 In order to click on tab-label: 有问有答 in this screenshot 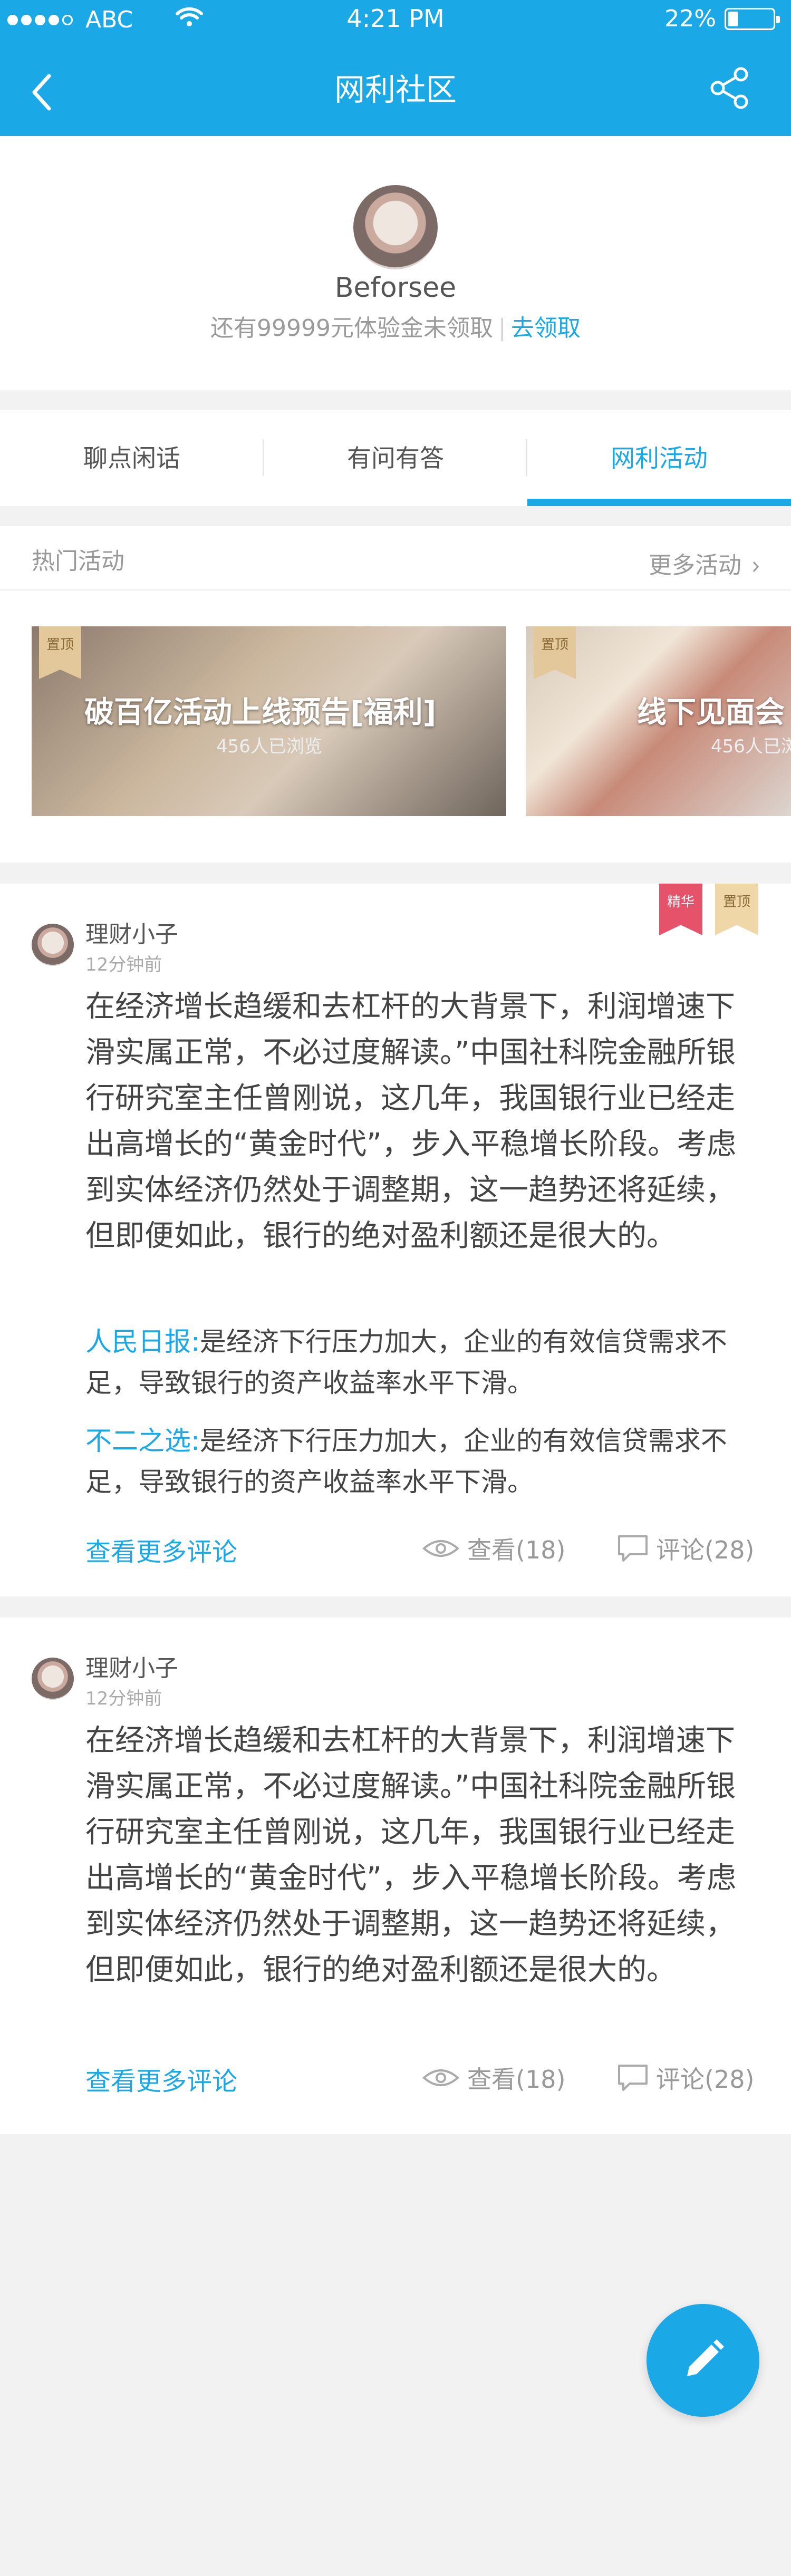, I will do `click(395, 458)`.